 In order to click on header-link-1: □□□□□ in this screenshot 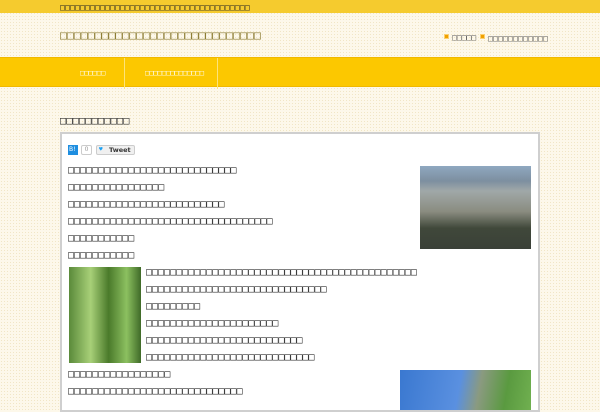, I will do `click(464, 38)`.